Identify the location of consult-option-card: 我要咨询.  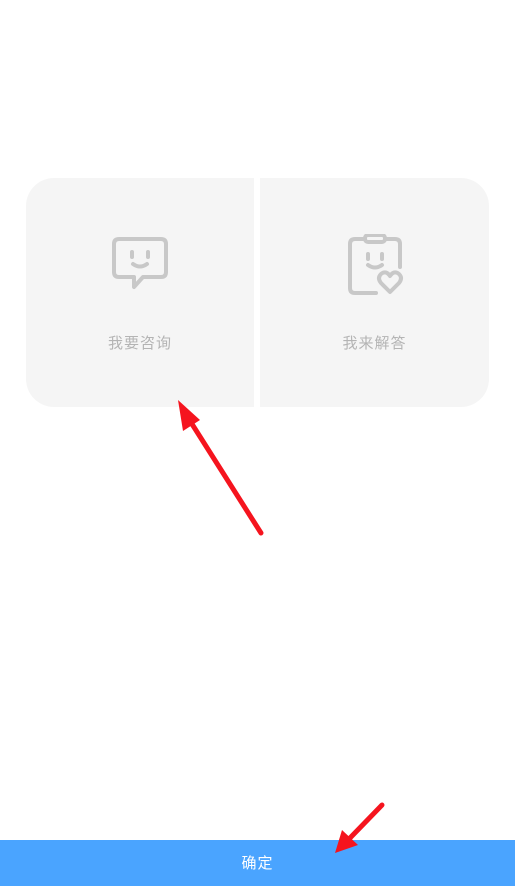
(140, 292).